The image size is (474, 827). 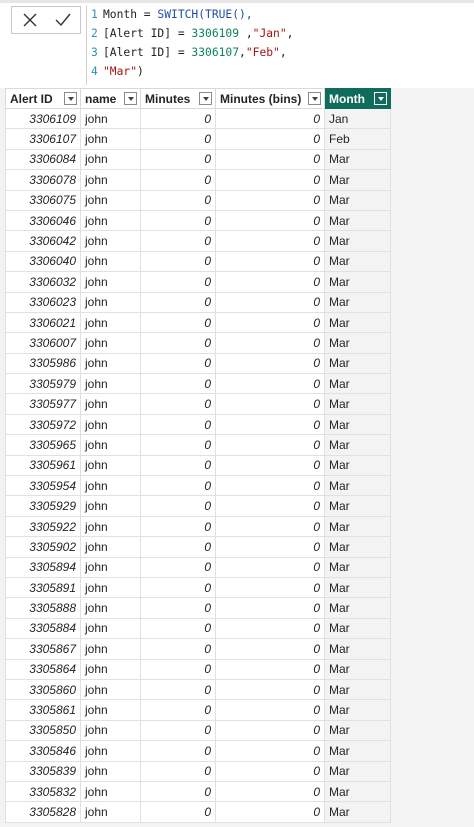 What do you see at coordinates (43, 587) in the screenshot?
I see `cell-id: 3305891` at bounding box center [43, 587].